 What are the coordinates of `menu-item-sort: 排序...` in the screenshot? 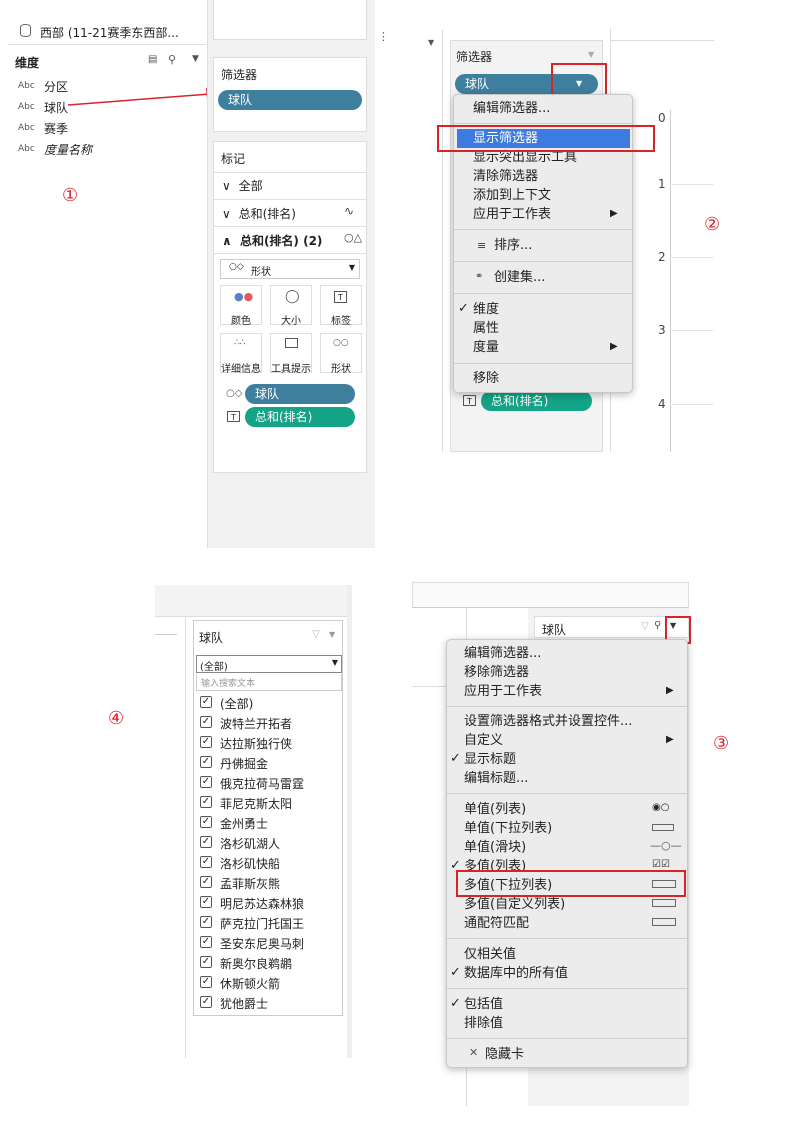 It's located at (513, 246).